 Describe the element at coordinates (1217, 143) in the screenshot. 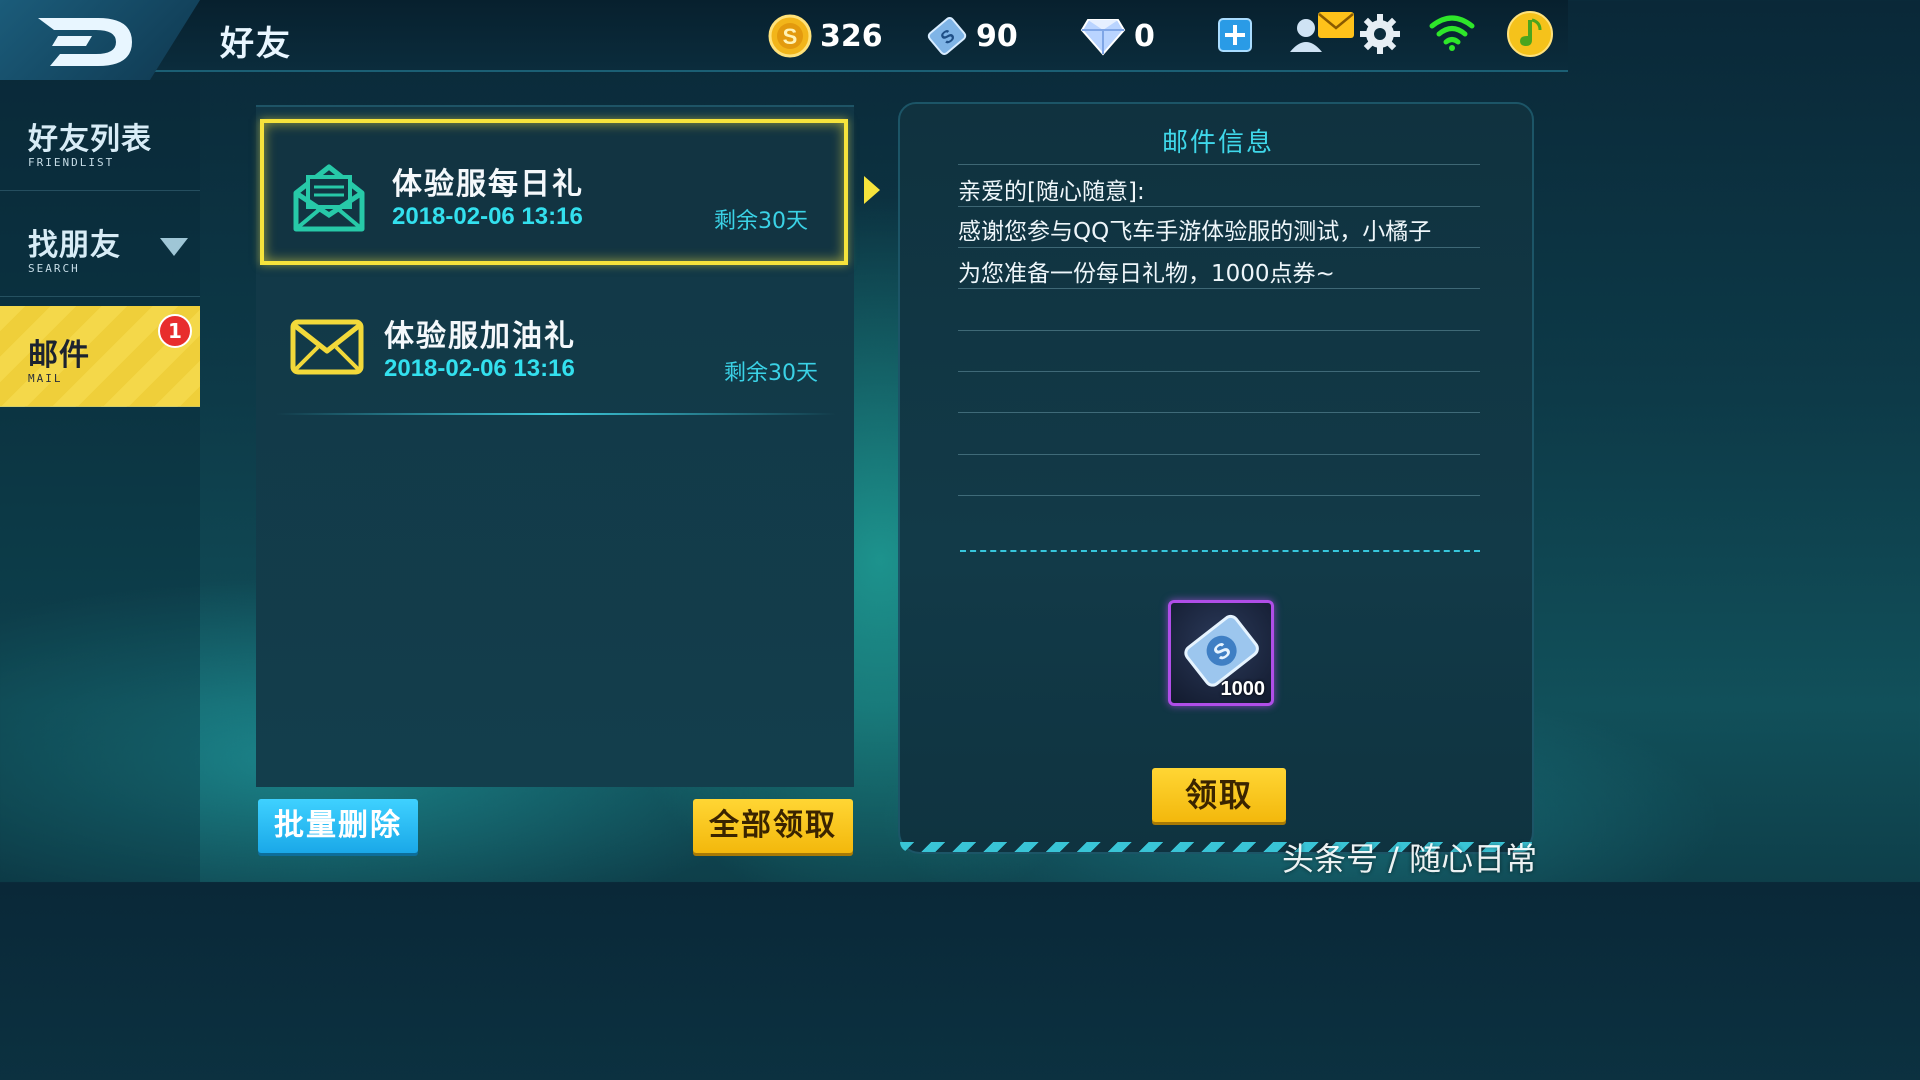

I see `mail-info-title: 邮件信息` at that location.